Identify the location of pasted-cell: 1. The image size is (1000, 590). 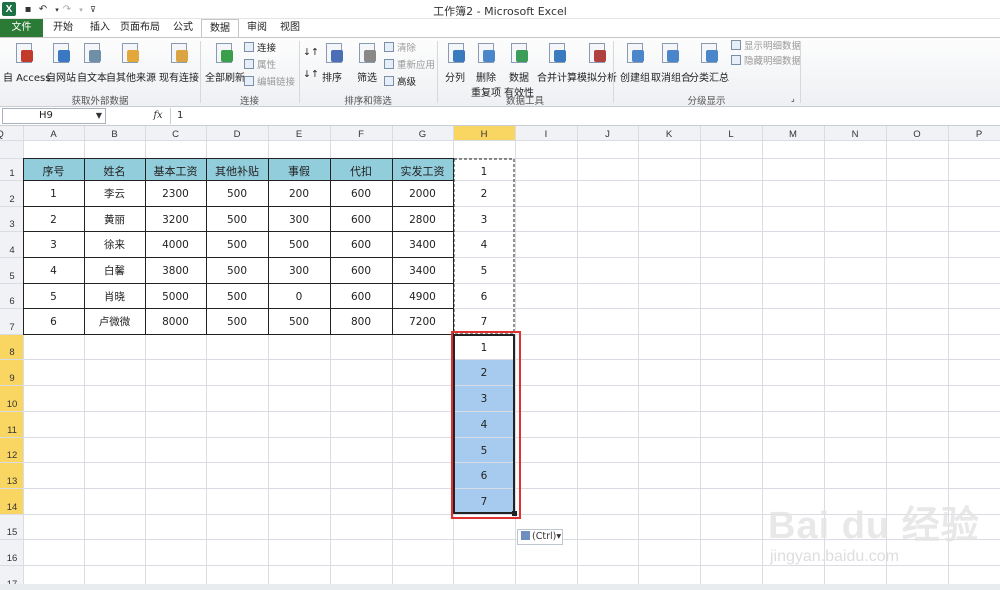
(484, 348).